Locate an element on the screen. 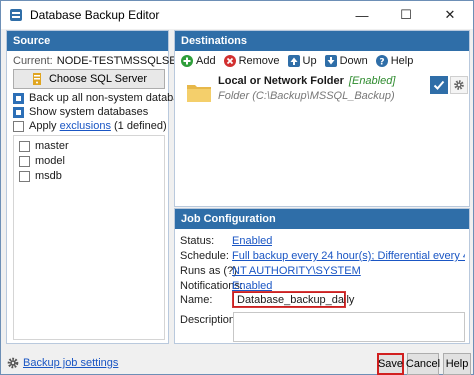 Image resolution: width=474 pixels, height=375 pixels. list-item: model is located at coordinates (42, 161).